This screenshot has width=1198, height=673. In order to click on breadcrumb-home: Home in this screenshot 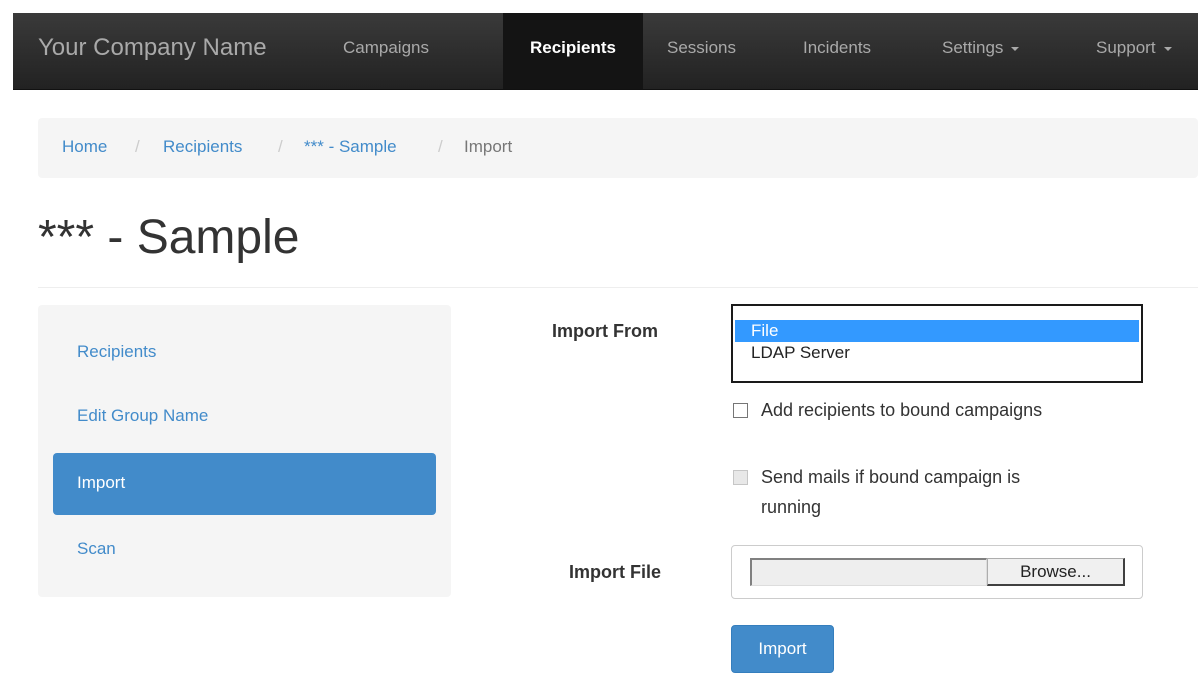, I will do `click(84, 148)`.